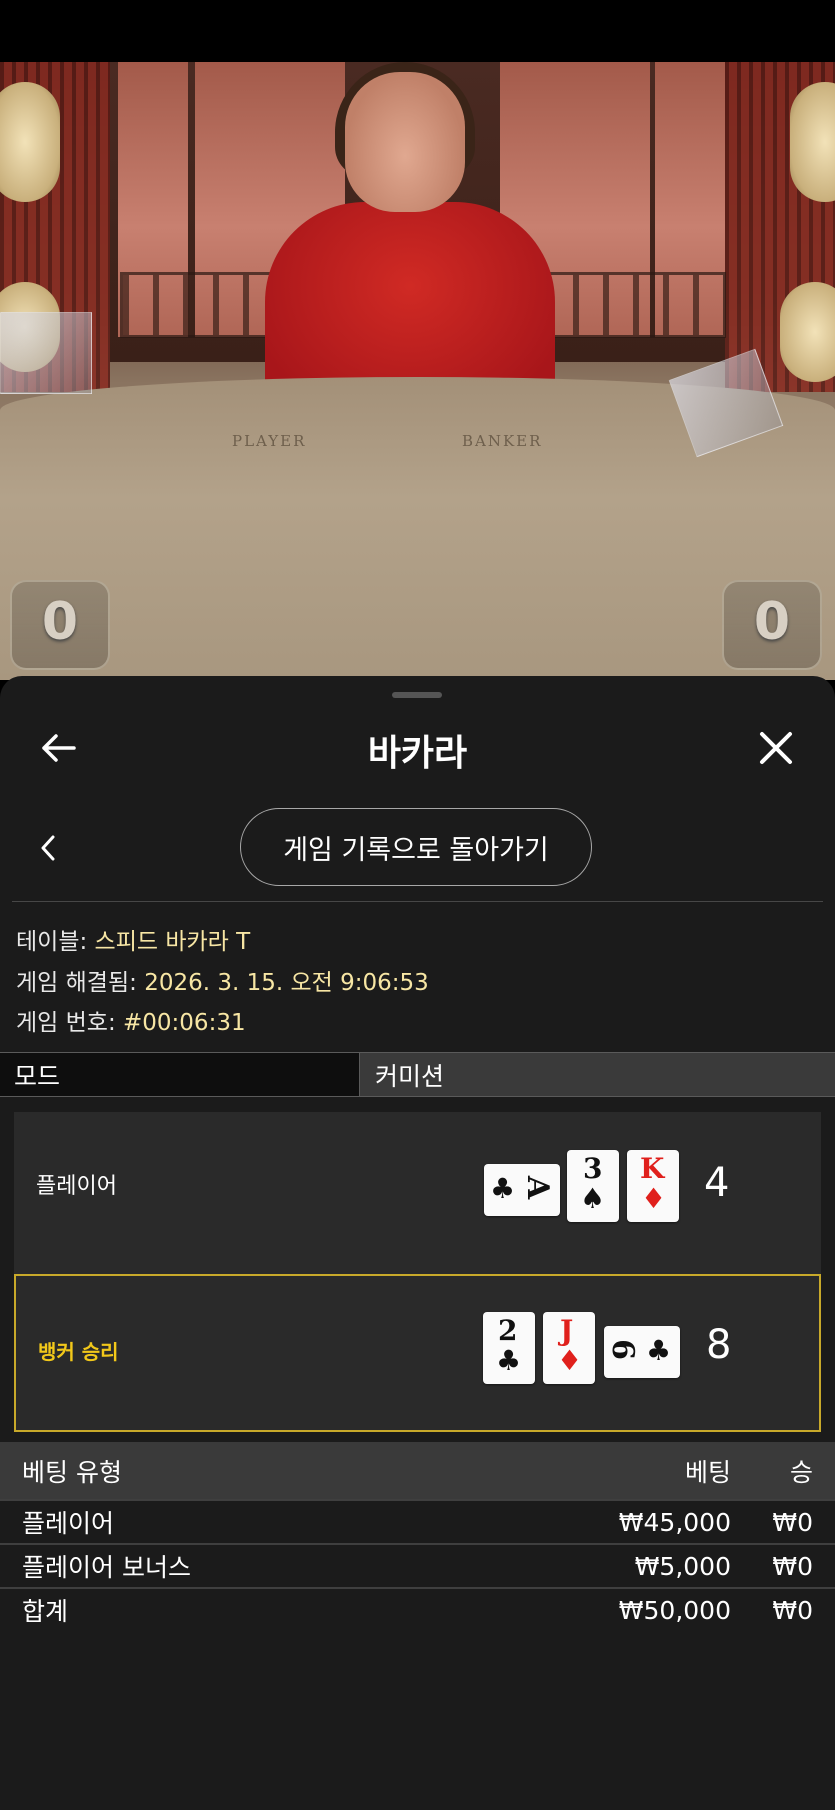 The image size is (835, 1810). I want to click on banker-hand-total: 8, so click(719, 1345).